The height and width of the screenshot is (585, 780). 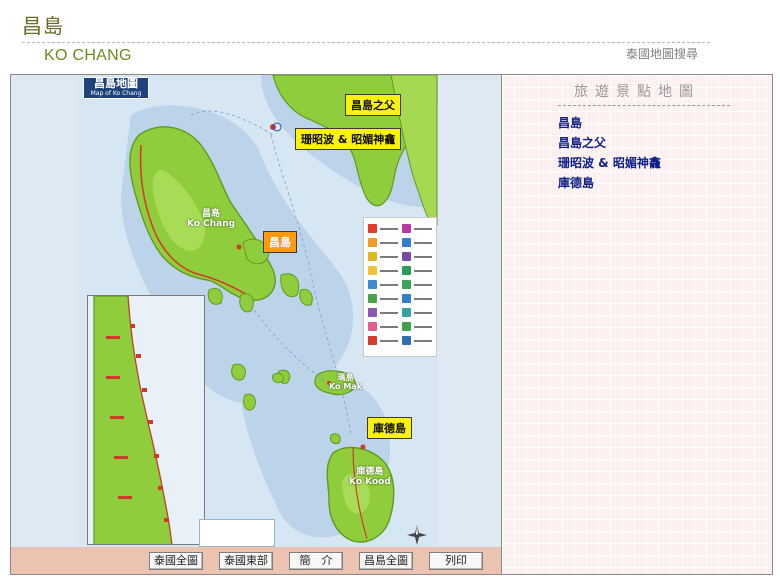 I want to click on map-legend, so click(x=400, y=287).